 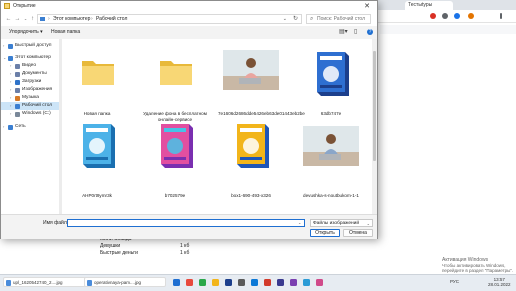 What do you see at coordinates (125, 282) in the screenshot?
I see `download-item: operativnaya-pam....jpg` at bounding box center [125, 282].